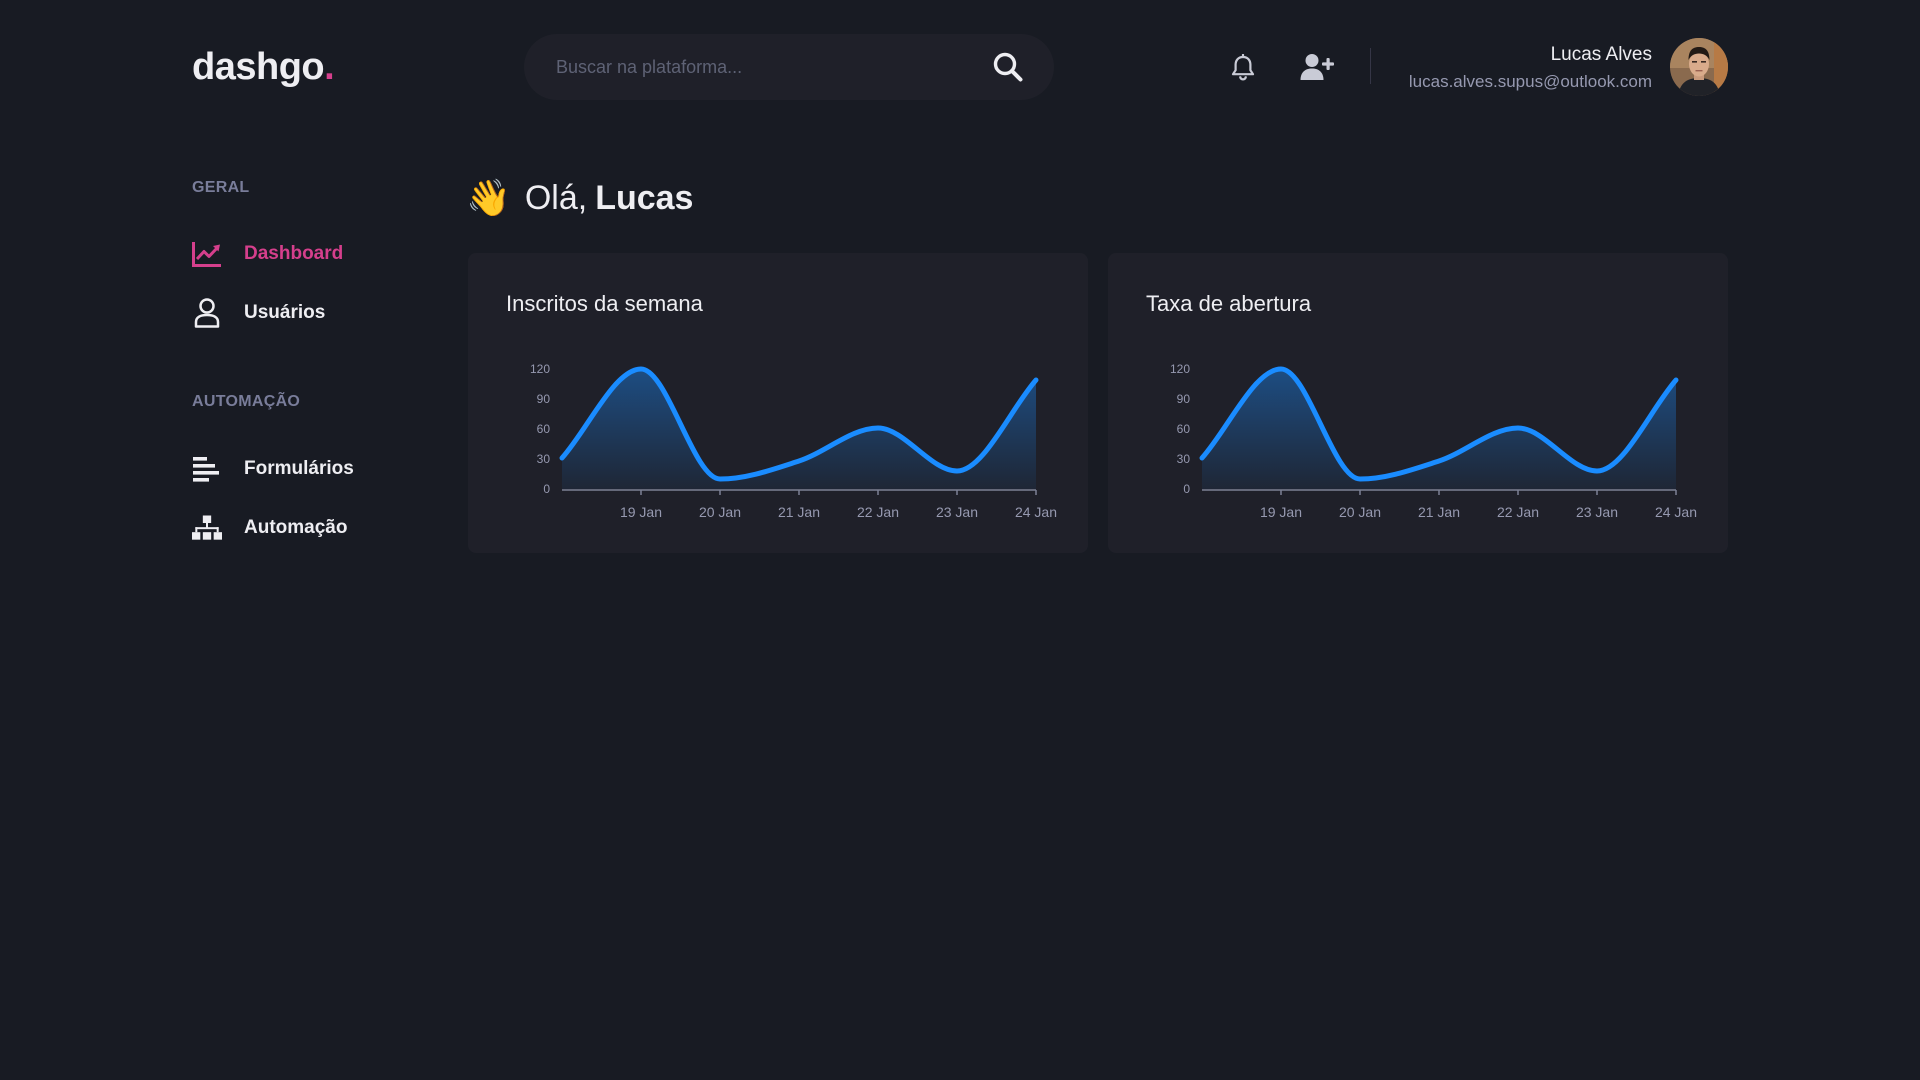 The width and height of the screenshot is (1920, 1080). What do you see at coordinates (258, 67) in the screenshot?
I see `logo-text: dashgo` at bounding box center [258, 67].